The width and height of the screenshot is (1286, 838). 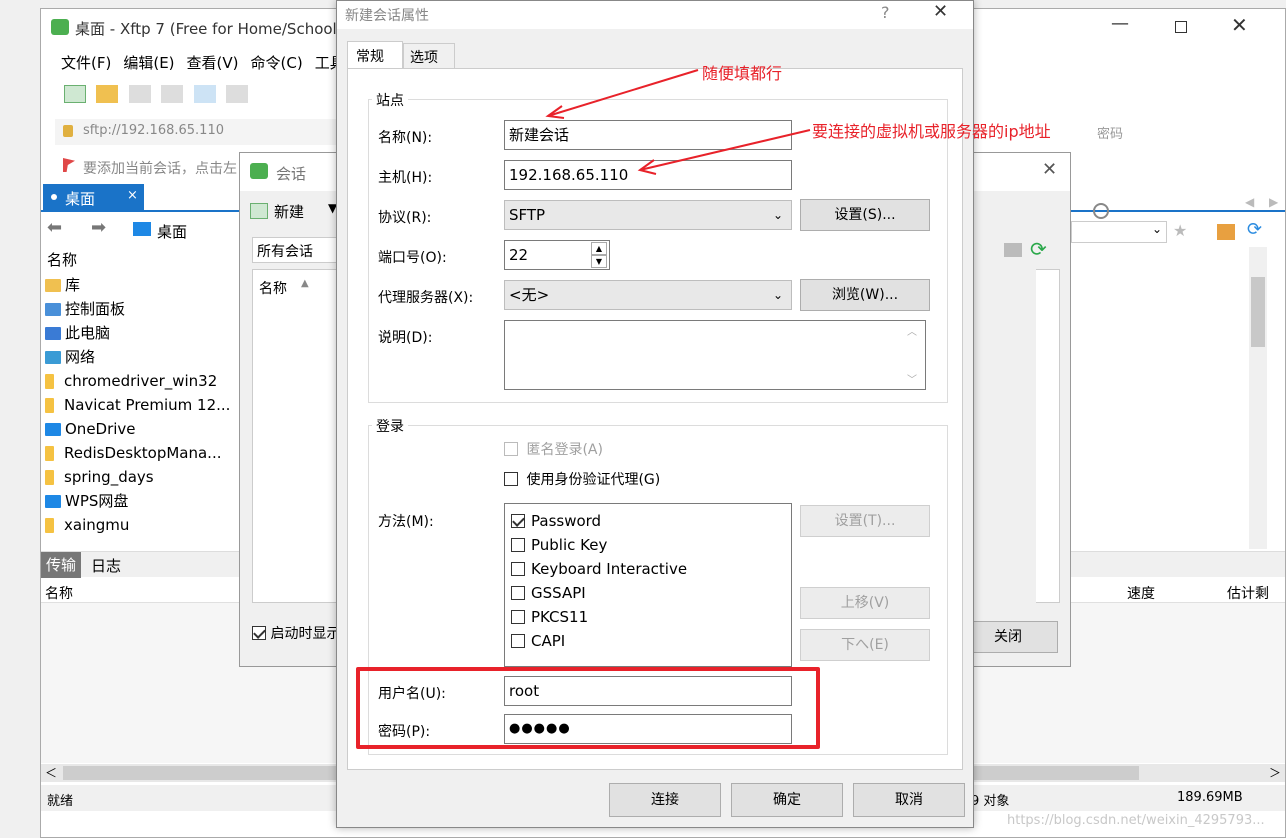 I want to click on annotation-note-host: 要连接的虚拟机或服务器的ip地址, so click(x=931, y=131).